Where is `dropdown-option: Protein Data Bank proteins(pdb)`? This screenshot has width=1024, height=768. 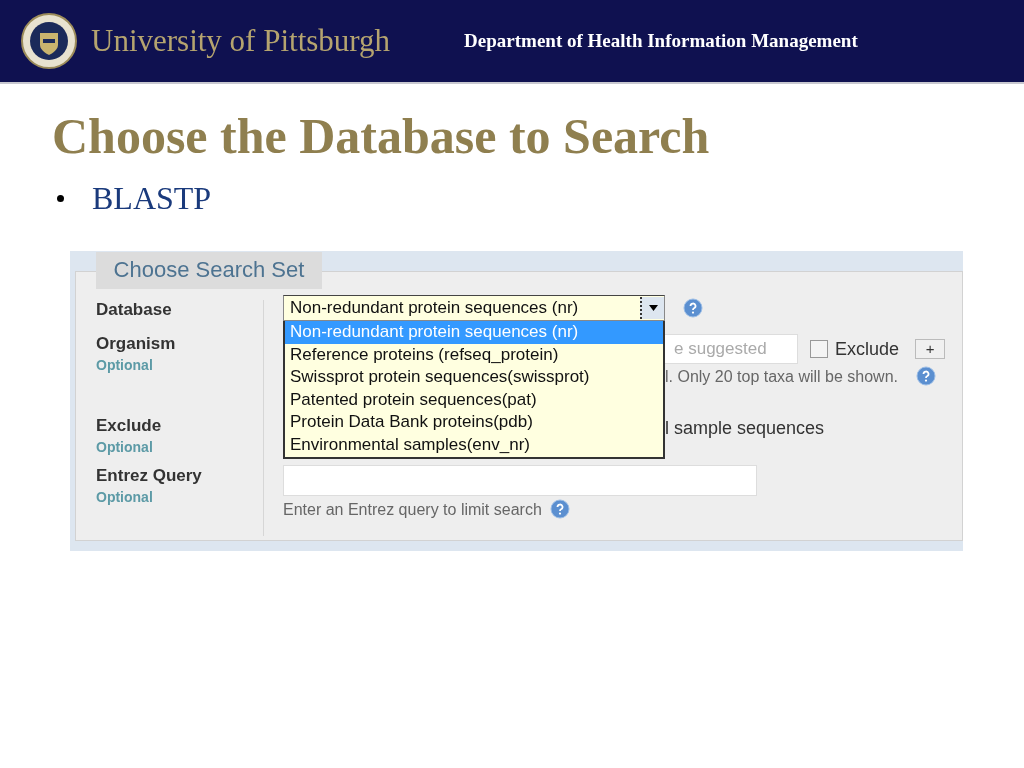 dropdown-option: Protein Data Bank proteins(pdb) is located at coordinates (474, 422).